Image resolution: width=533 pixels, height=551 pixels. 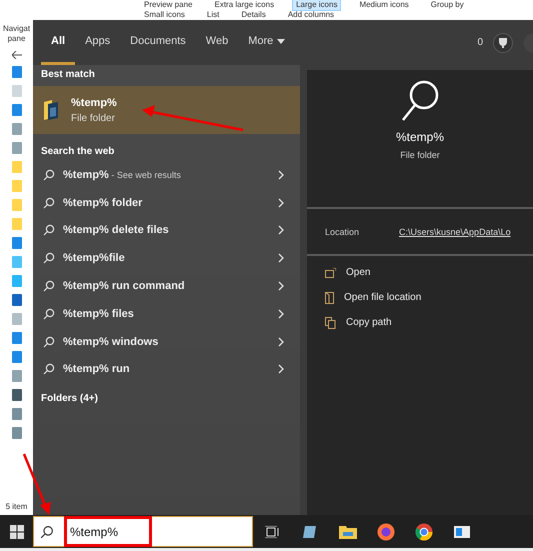 I want to click on web-suggestion: %temp% folder, so click(x=166, y=202).